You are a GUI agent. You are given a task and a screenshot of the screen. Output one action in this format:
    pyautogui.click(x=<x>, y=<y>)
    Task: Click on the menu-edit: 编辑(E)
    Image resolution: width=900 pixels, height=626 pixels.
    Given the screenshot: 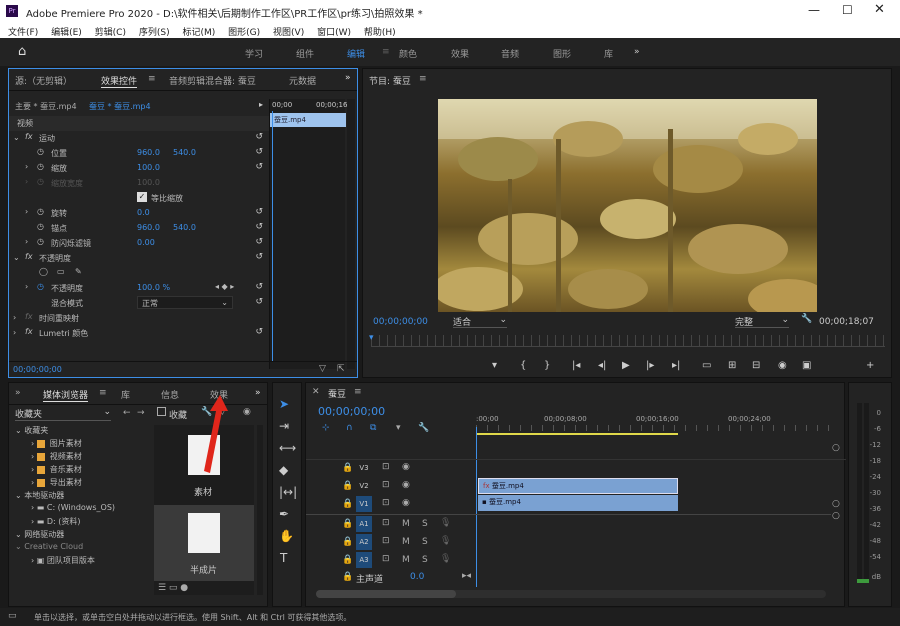 What is the action you would take?
    pyautogui.click(x=66, y=33)
    